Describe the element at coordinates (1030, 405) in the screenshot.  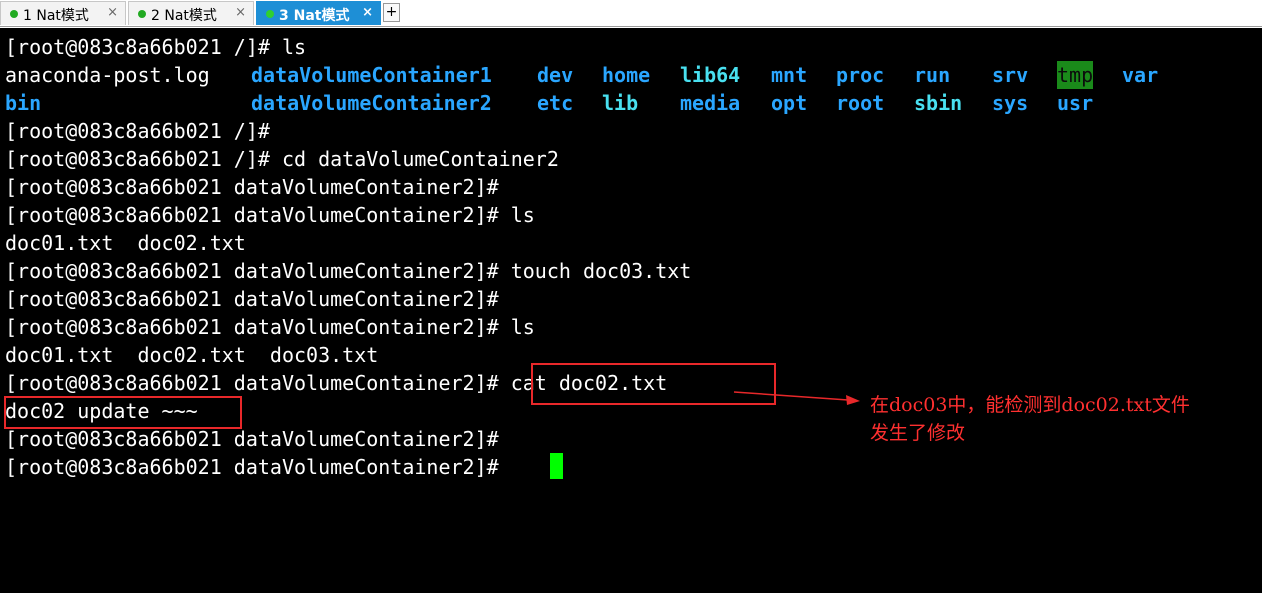
I see `annotation-line: 在doc03中，能检测到doc02.txt文件` at that location.